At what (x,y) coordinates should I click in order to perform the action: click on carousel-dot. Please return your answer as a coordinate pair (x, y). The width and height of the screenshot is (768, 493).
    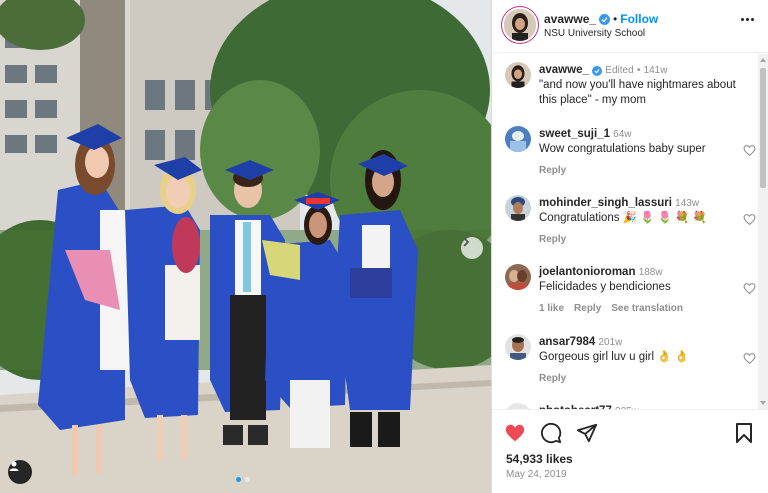
    Looking at the image, I should click on (247, 479).